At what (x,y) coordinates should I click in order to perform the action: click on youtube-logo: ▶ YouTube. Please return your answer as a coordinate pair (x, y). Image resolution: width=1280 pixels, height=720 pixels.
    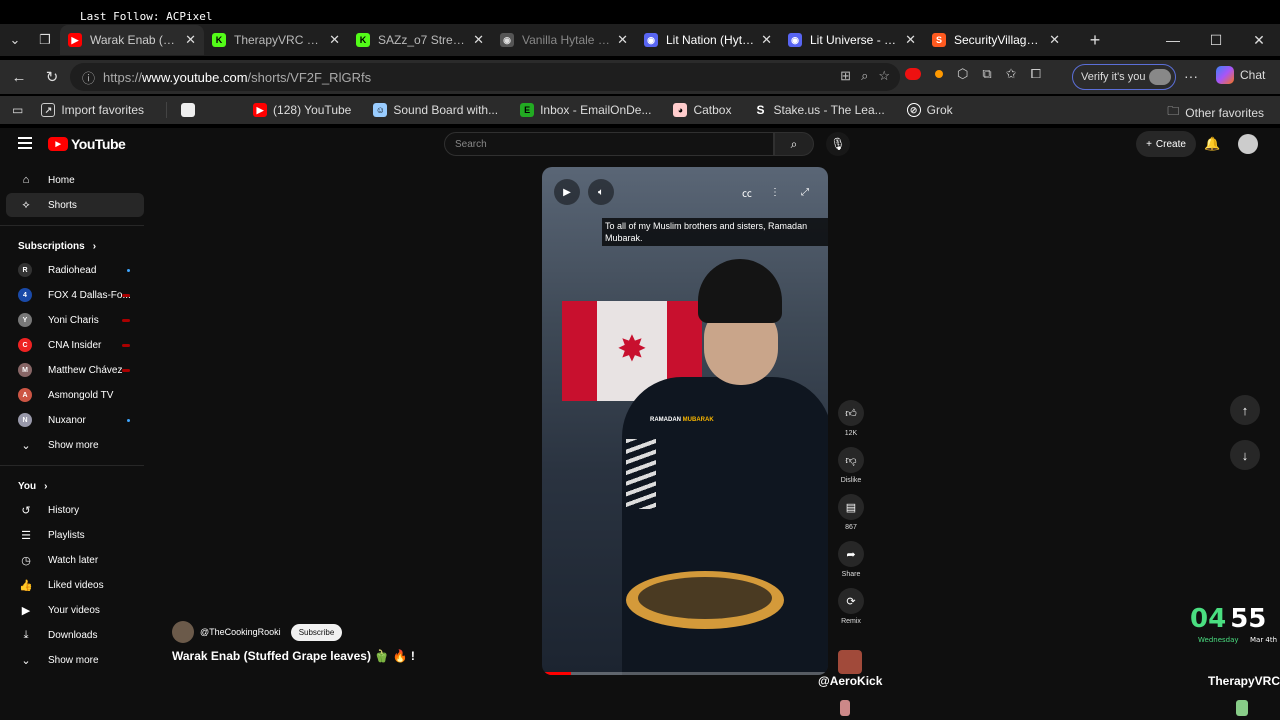
    Looking at the image, I should click on (87, 144).